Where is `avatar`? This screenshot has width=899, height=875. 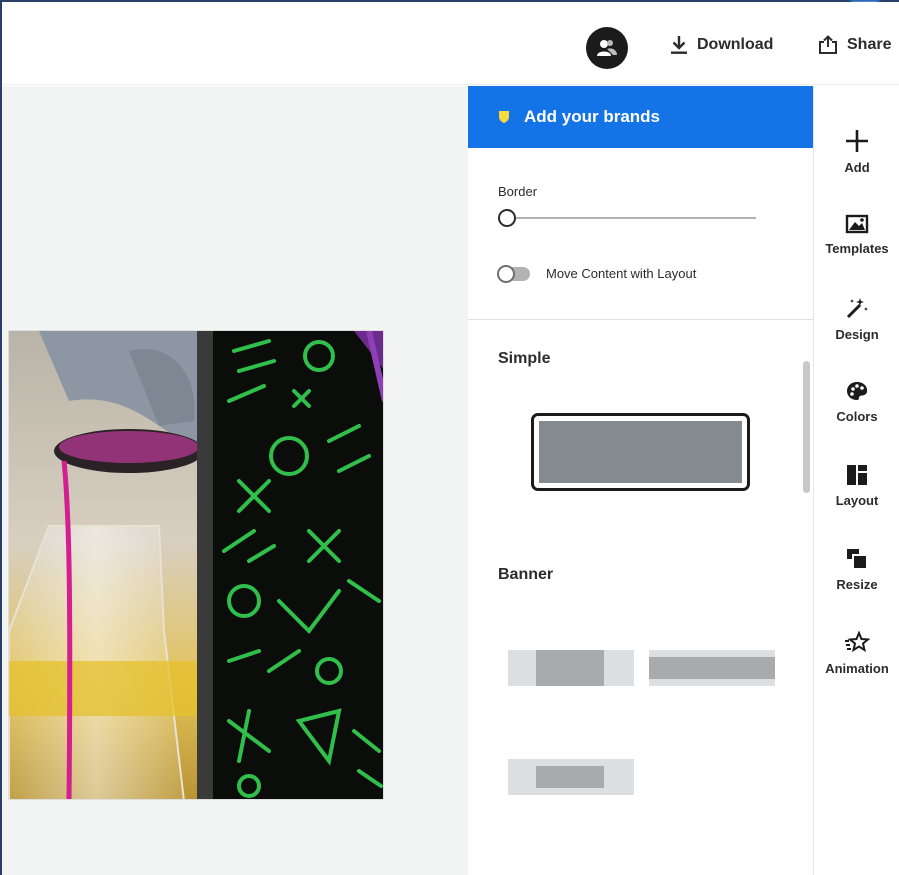 avatar is located at coordinates (607, 48).